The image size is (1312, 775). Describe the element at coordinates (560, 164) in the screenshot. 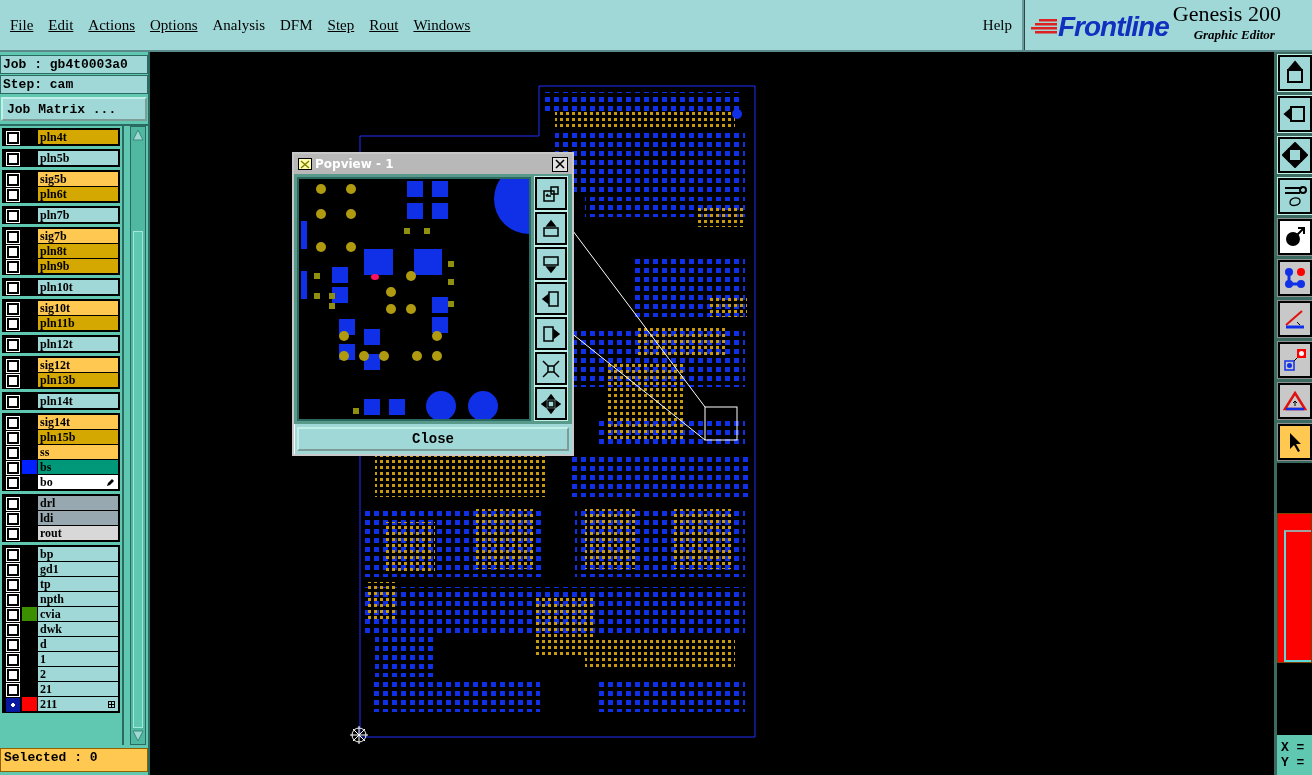

I see `close-icon` at that location.